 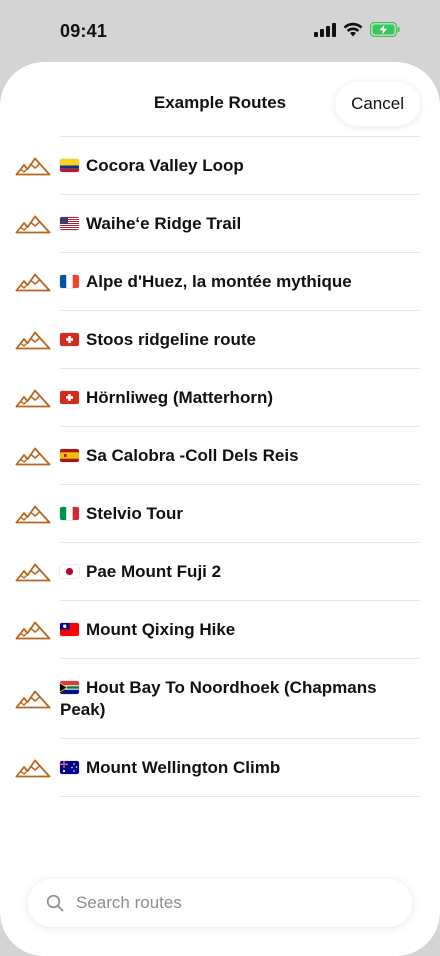 What do you see at coordinates (325, 29) in the screenshot?
I see `cellular-signal-icon` at bounding box center [325, 29].